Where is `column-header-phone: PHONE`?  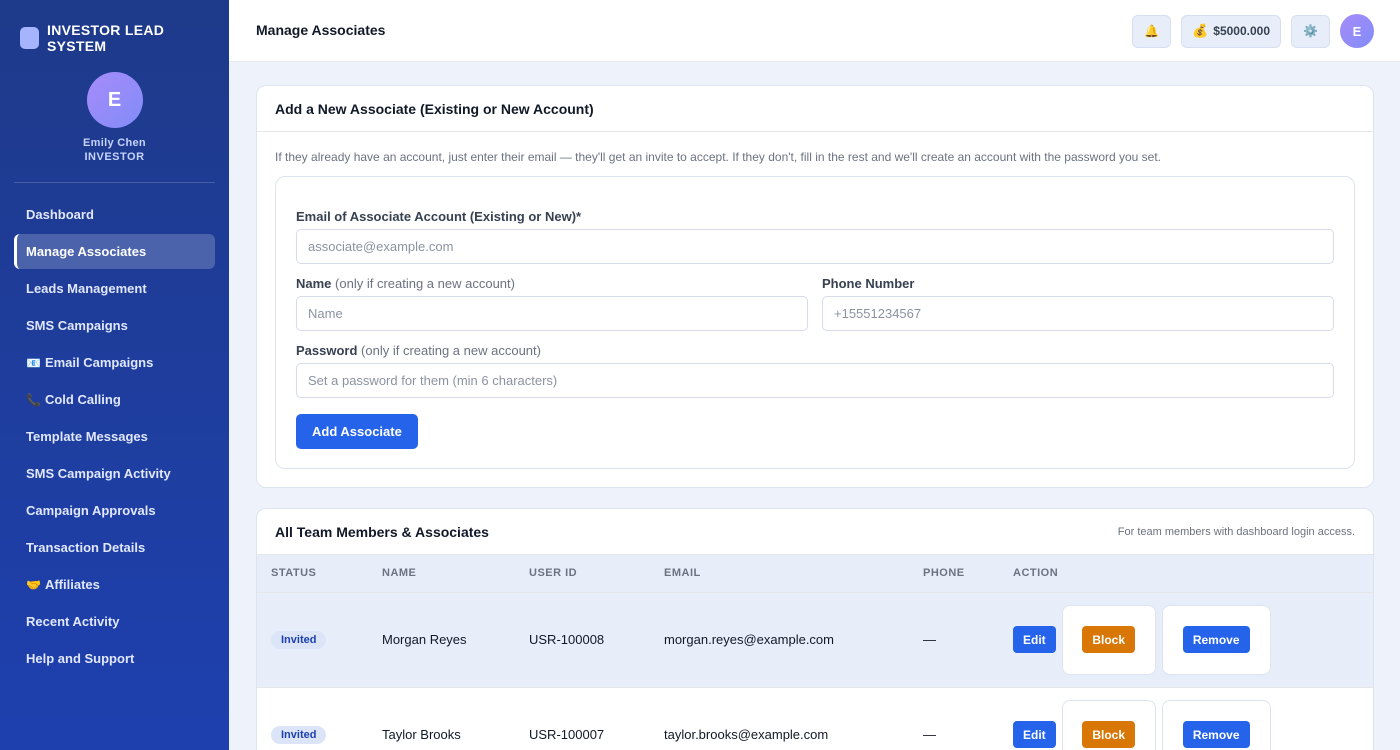
column-header-phone: PHONE is located at coordinates (944, 573).